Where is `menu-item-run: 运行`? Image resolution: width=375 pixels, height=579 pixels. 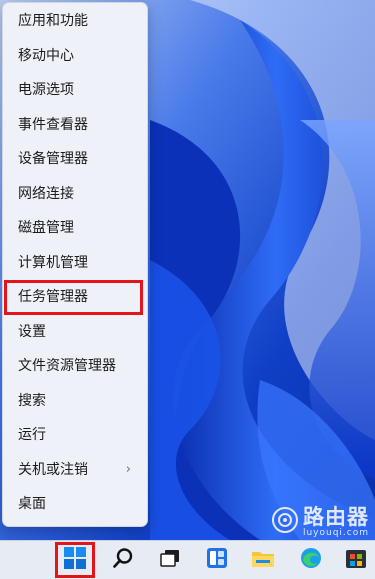
menu-item-run: 运行 is located at coordinates (75, 435).